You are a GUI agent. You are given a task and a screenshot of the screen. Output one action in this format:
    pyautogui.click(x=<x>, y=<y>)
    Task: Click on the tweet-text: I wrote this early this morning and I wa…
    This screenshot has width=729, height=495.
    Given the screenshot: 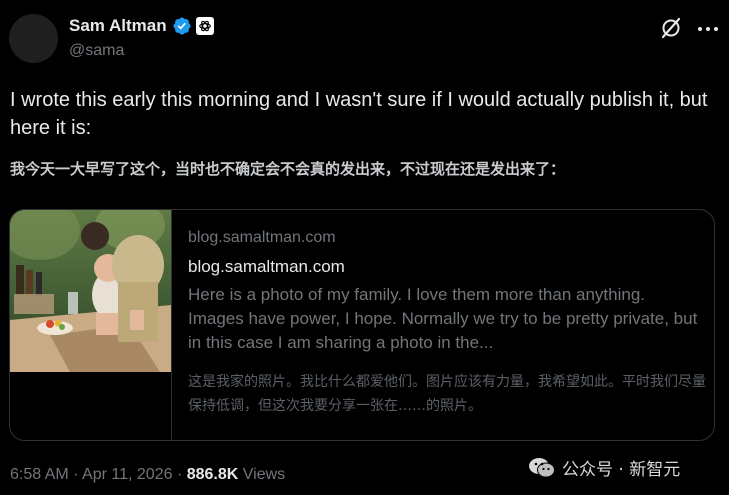 What is the action you would take?
    pyautogui.click(x=359, y=114)
    